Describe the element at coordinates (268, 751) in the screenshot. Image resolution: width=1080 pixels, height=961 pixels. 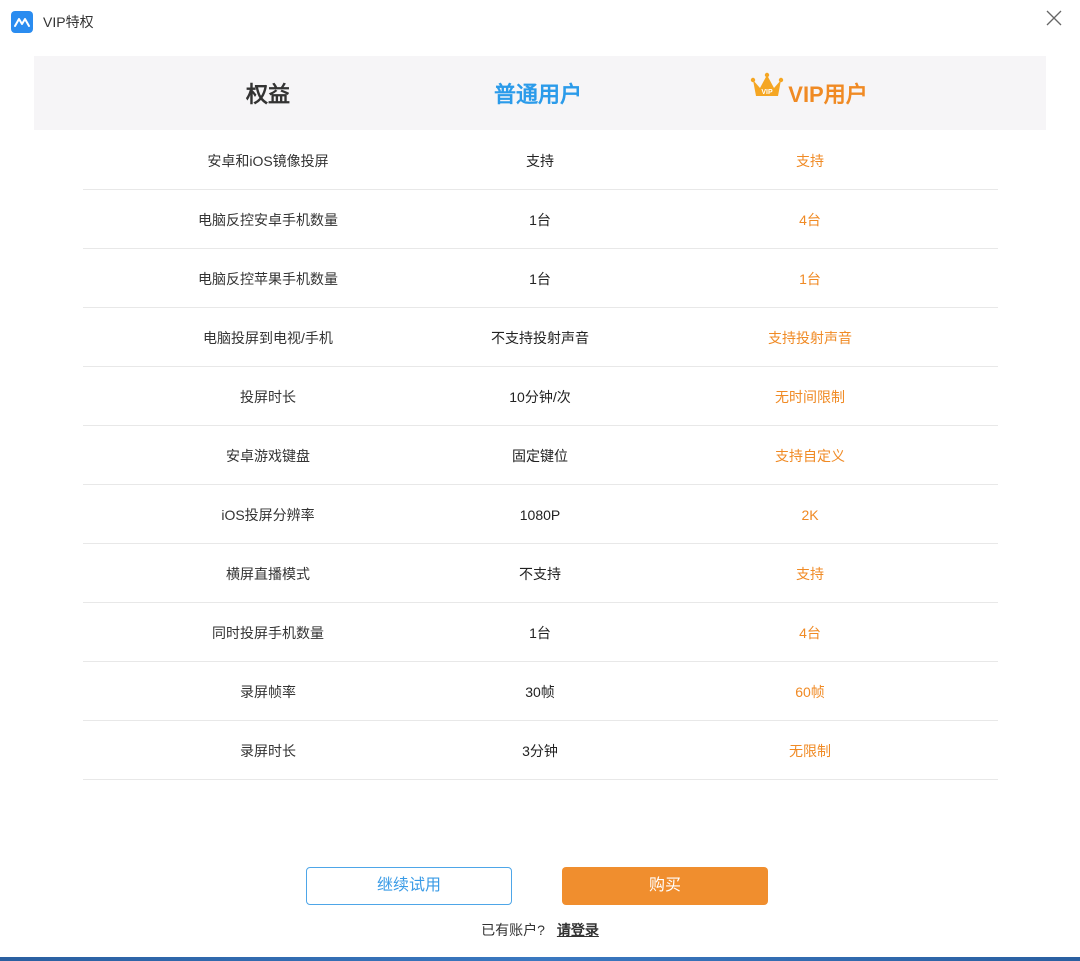
I see `row-feature: 录屏时长` at that location.